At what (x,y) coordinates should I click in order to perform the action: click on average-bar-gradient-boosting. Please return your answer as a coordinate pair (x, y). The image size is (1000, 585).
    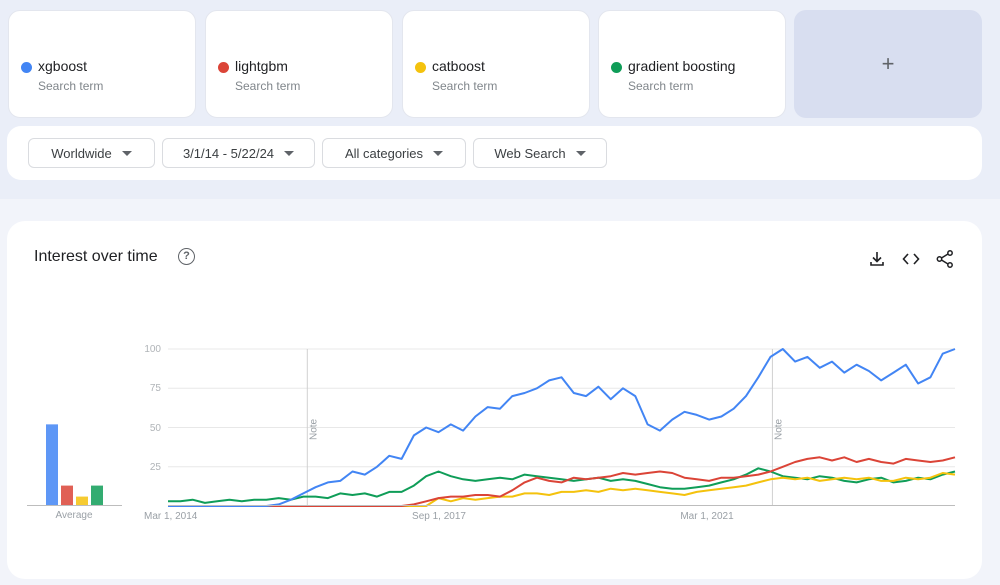
    Looking at the image, I should click on (97, 495).